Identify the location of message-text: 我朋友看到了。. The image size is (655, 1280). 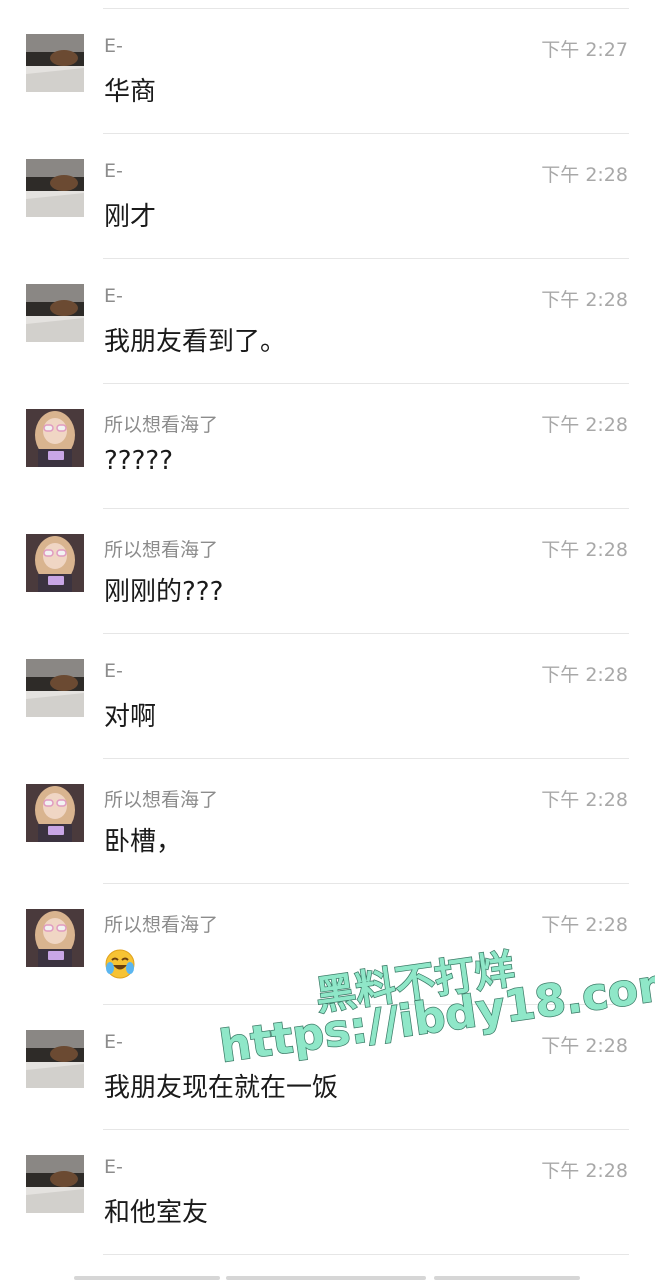
(195, 342).